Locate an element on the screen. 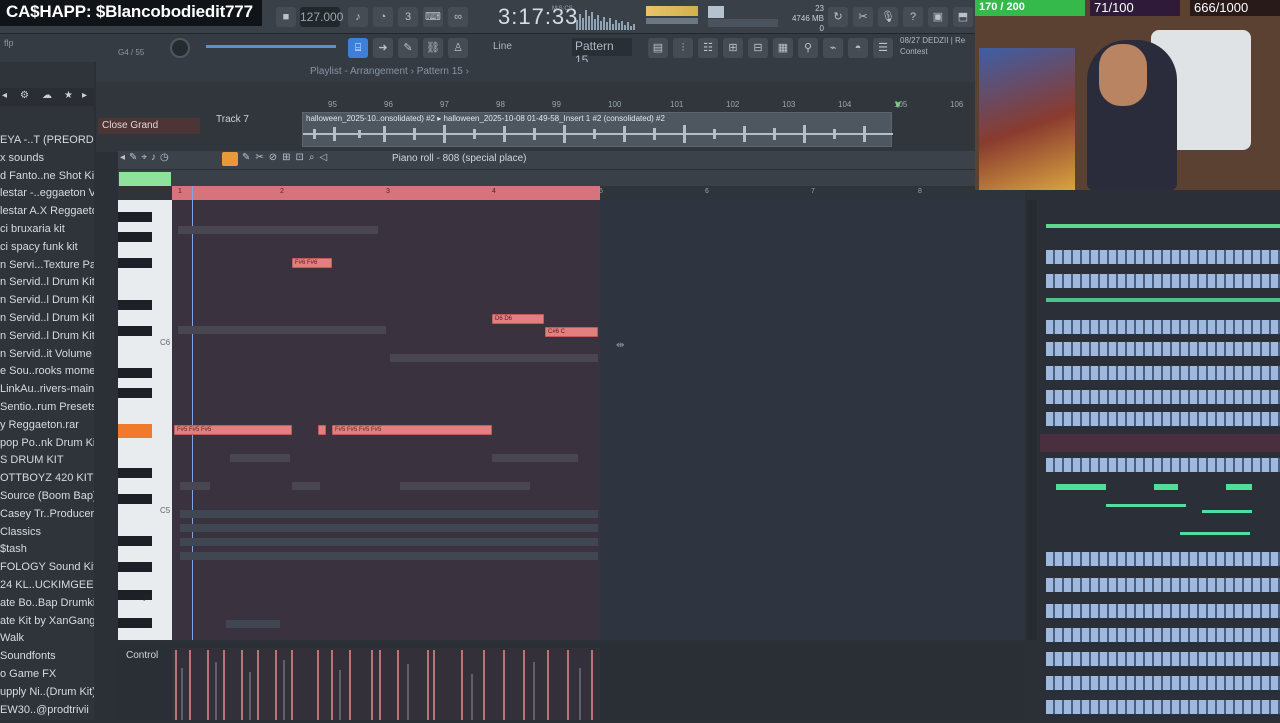  browser-item: y Reggaeton.rar is located at coordinates (47, 426).